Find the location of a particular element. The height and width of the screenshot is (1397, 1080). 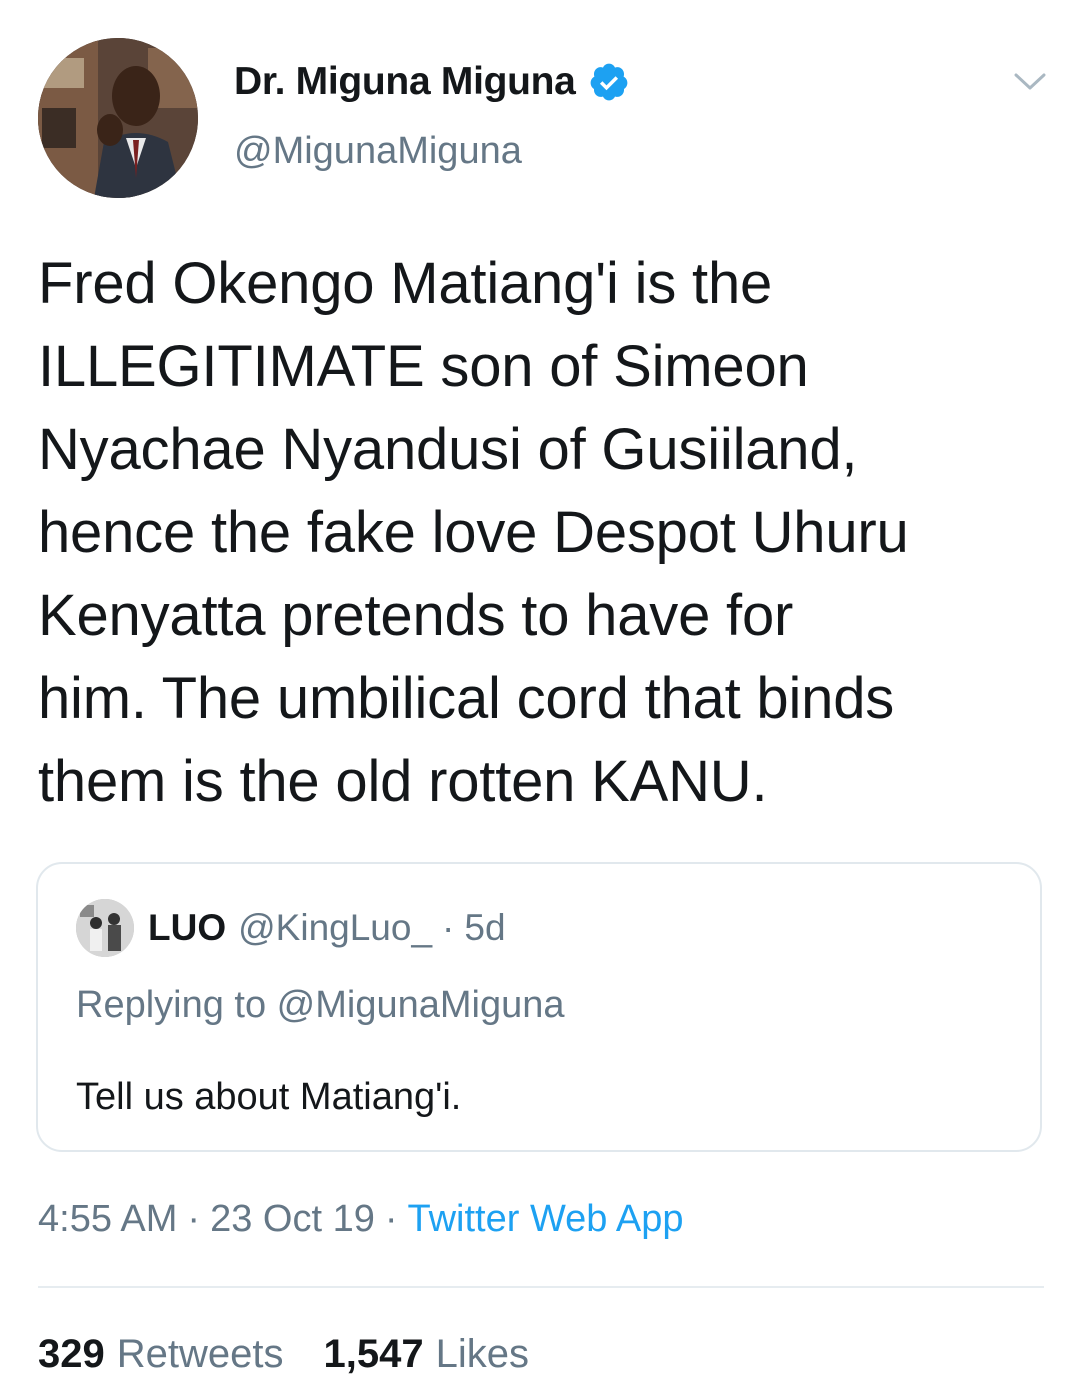

quoted-tweet-time: 5d is located at coordinates (485, 927).